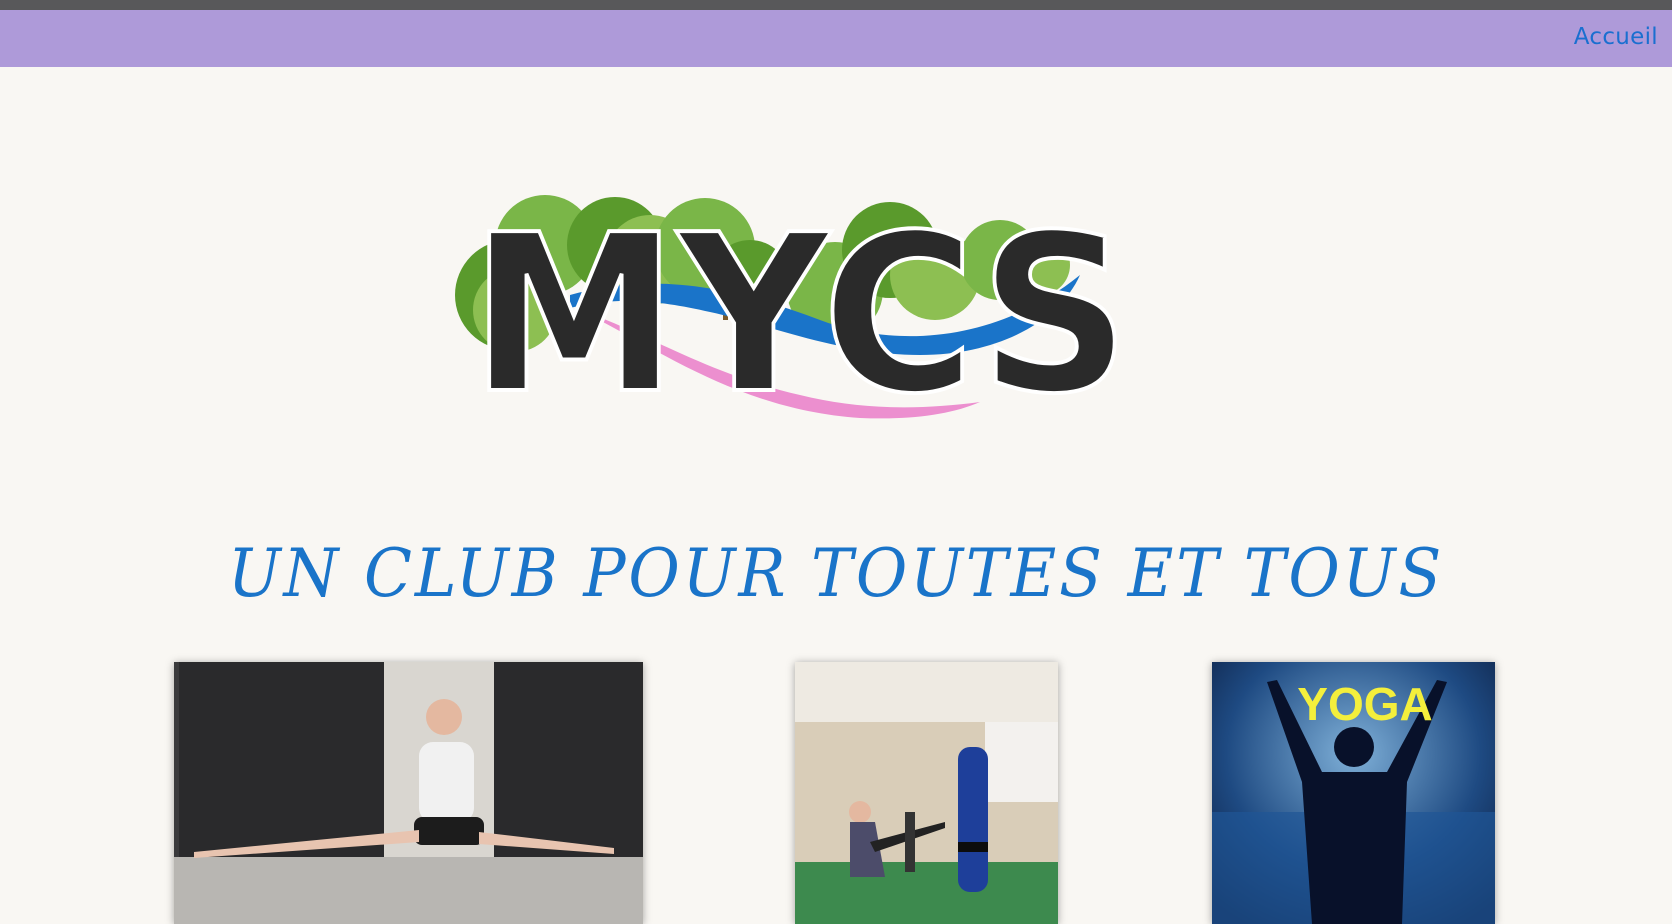 The height and width of the screenshot is (924, 1672). What do you see at coordinates (926, 793) in the screenshot?
I see `photo-boxe` at bounding box center [926, 793].